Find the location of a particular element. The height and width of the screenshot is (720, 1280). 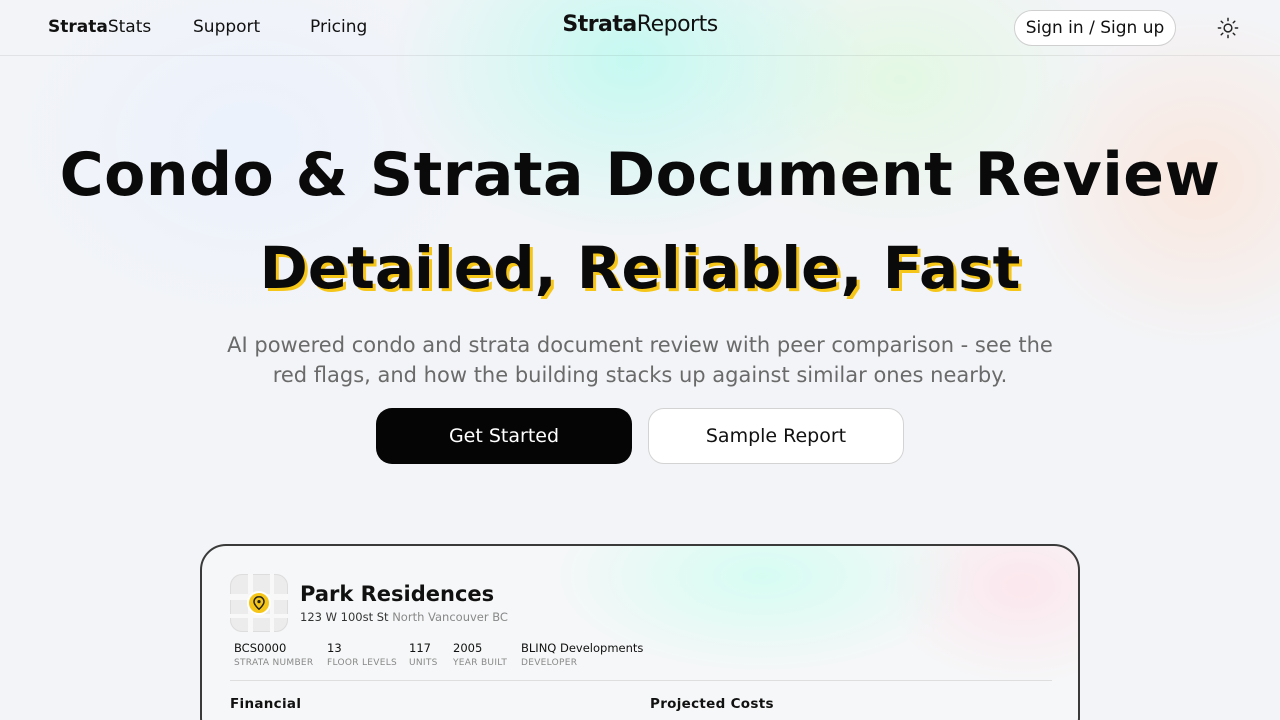

sign-in-button: Sign in / Sign up is located at coordinates (1095, 28).